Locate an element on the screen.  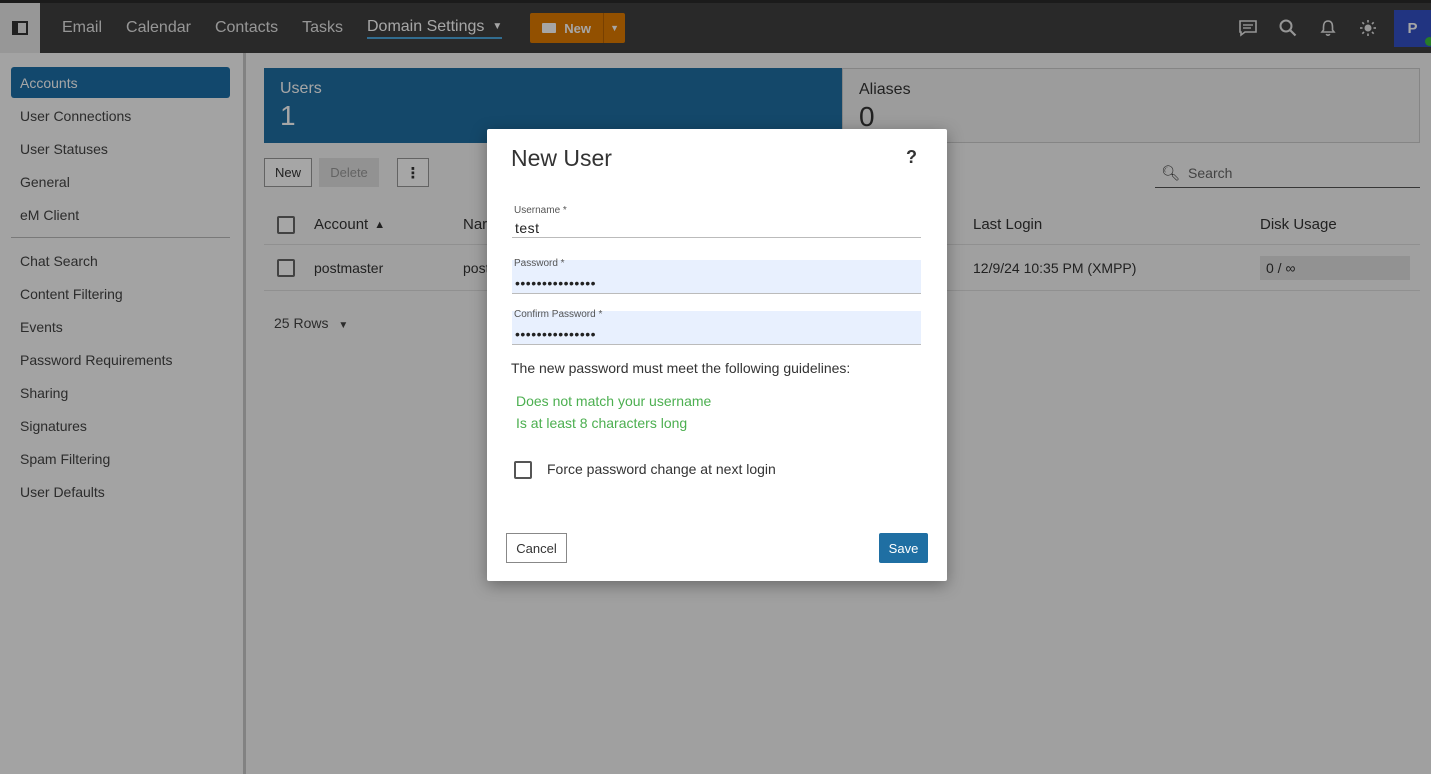
password-label: Password * is located at coordinates (539, 263).